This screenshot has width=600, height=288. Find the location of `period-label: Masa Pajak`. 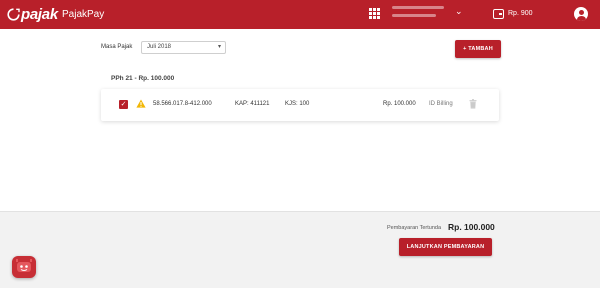

period-label: Masa Pajak is located at coordinates (117, 47).